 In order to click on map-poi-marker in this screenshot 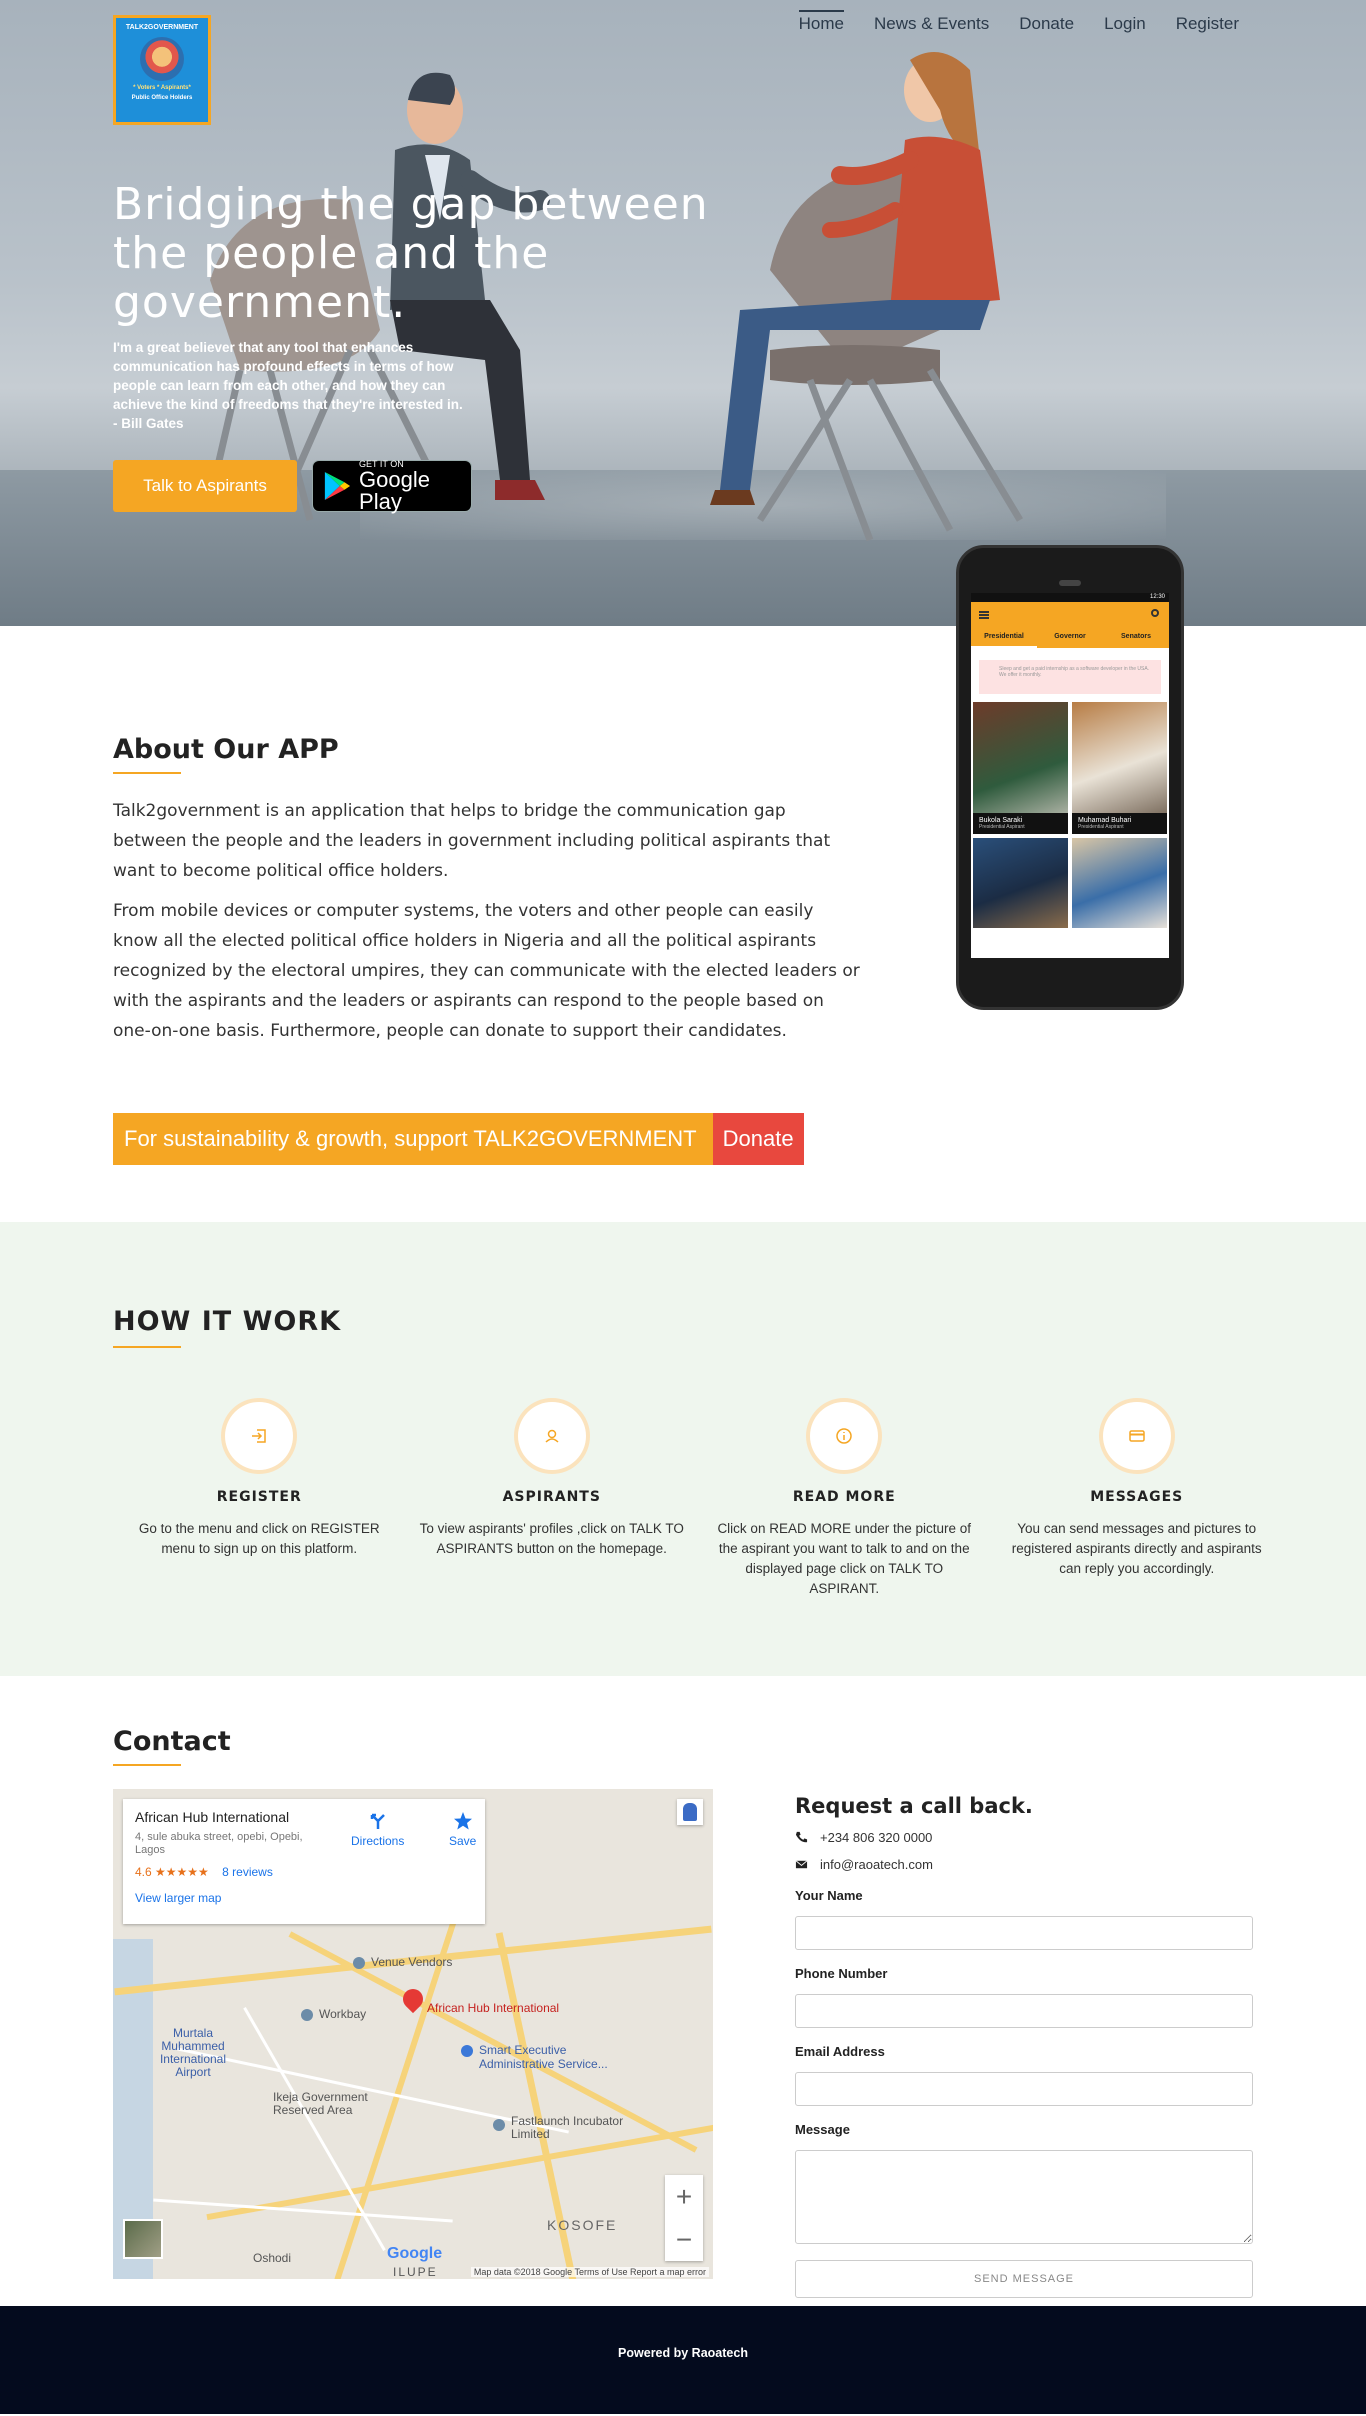, I will do `click(467, 2051)`.